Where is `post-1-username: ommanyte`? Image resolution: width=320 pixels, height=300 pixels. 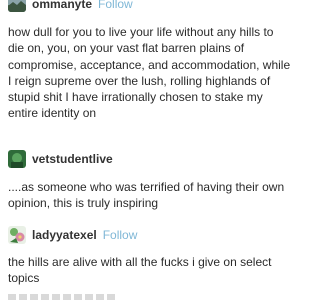 post-1-username: ommanyte is located at coordinates (62, 5).